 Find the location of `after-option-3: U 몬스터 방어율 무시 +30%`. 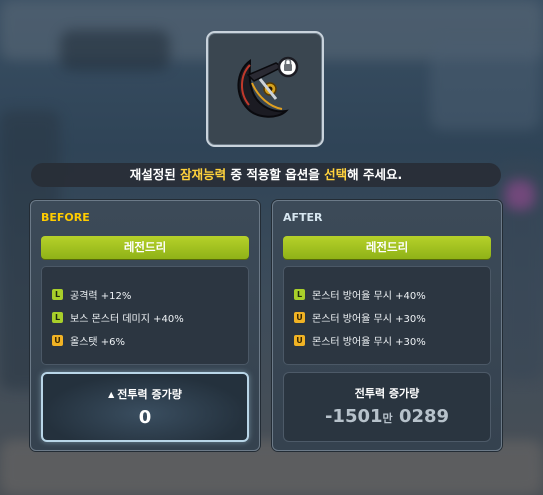

after-option-3: U 몬스터 방어율 무시 +30% is located at coordinates (360, 340).